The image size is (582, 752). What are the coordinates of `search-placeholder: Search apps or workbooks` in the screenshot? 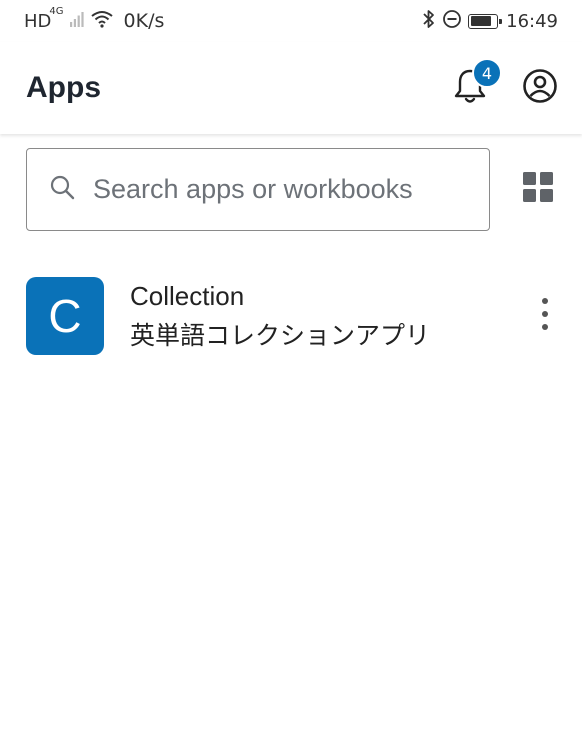 It's located at (253, 188).